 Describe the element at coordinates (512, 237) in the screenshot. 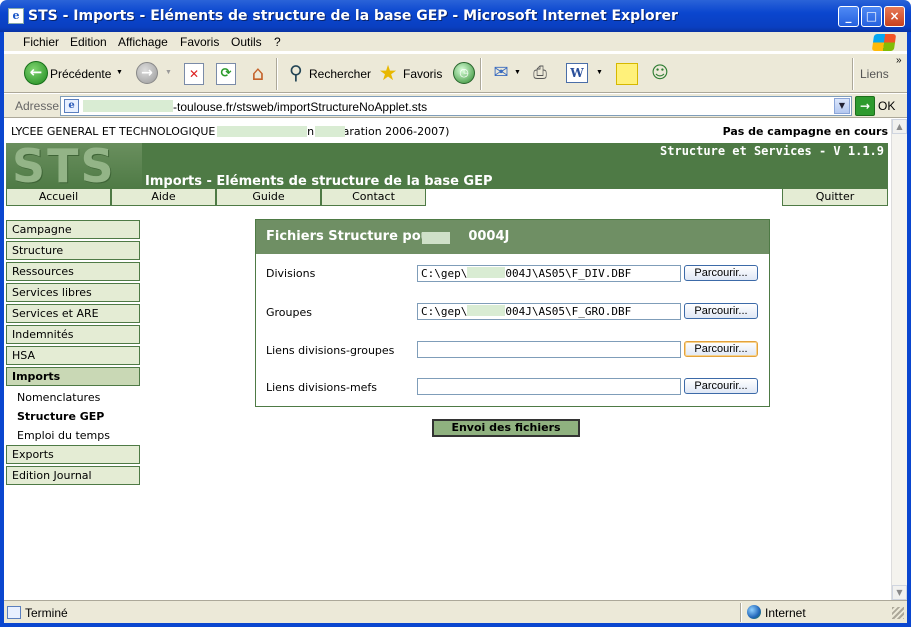

I see `panel-title: Fichiers Structure pour 0004J` at that location.